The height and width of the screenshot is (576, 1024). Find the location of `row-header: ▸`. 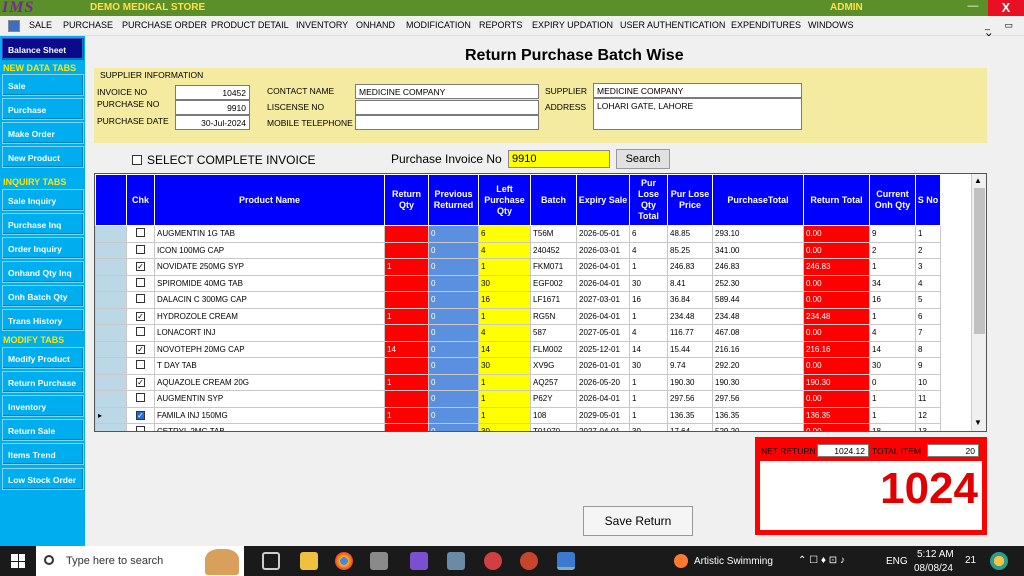

row-header: ▸ is located at coordinates (111, 415).